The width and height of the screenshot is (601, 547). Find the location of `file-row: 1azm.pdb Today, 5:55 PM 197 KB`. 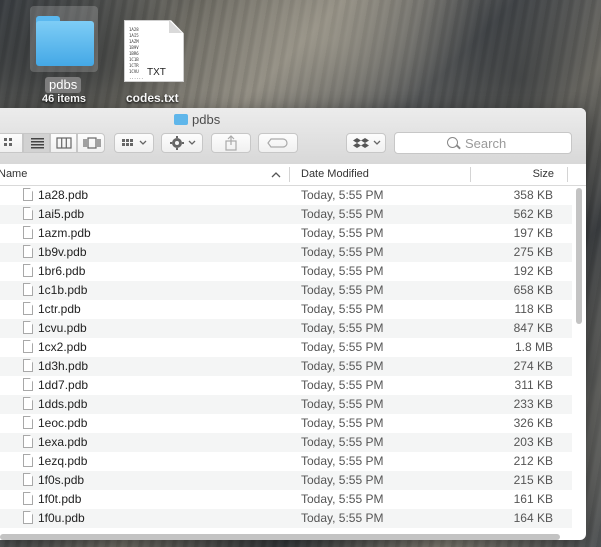

file-row: 1azm.pdb Today, 5:55 PM 197 KB is located at coordinates (286, 233).